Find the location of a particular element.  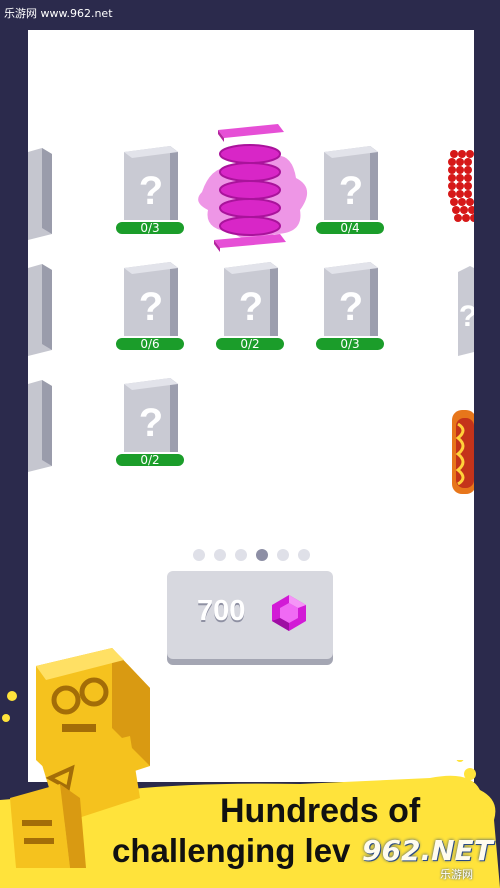

pagination-dots is located at coordinates (251, 556).